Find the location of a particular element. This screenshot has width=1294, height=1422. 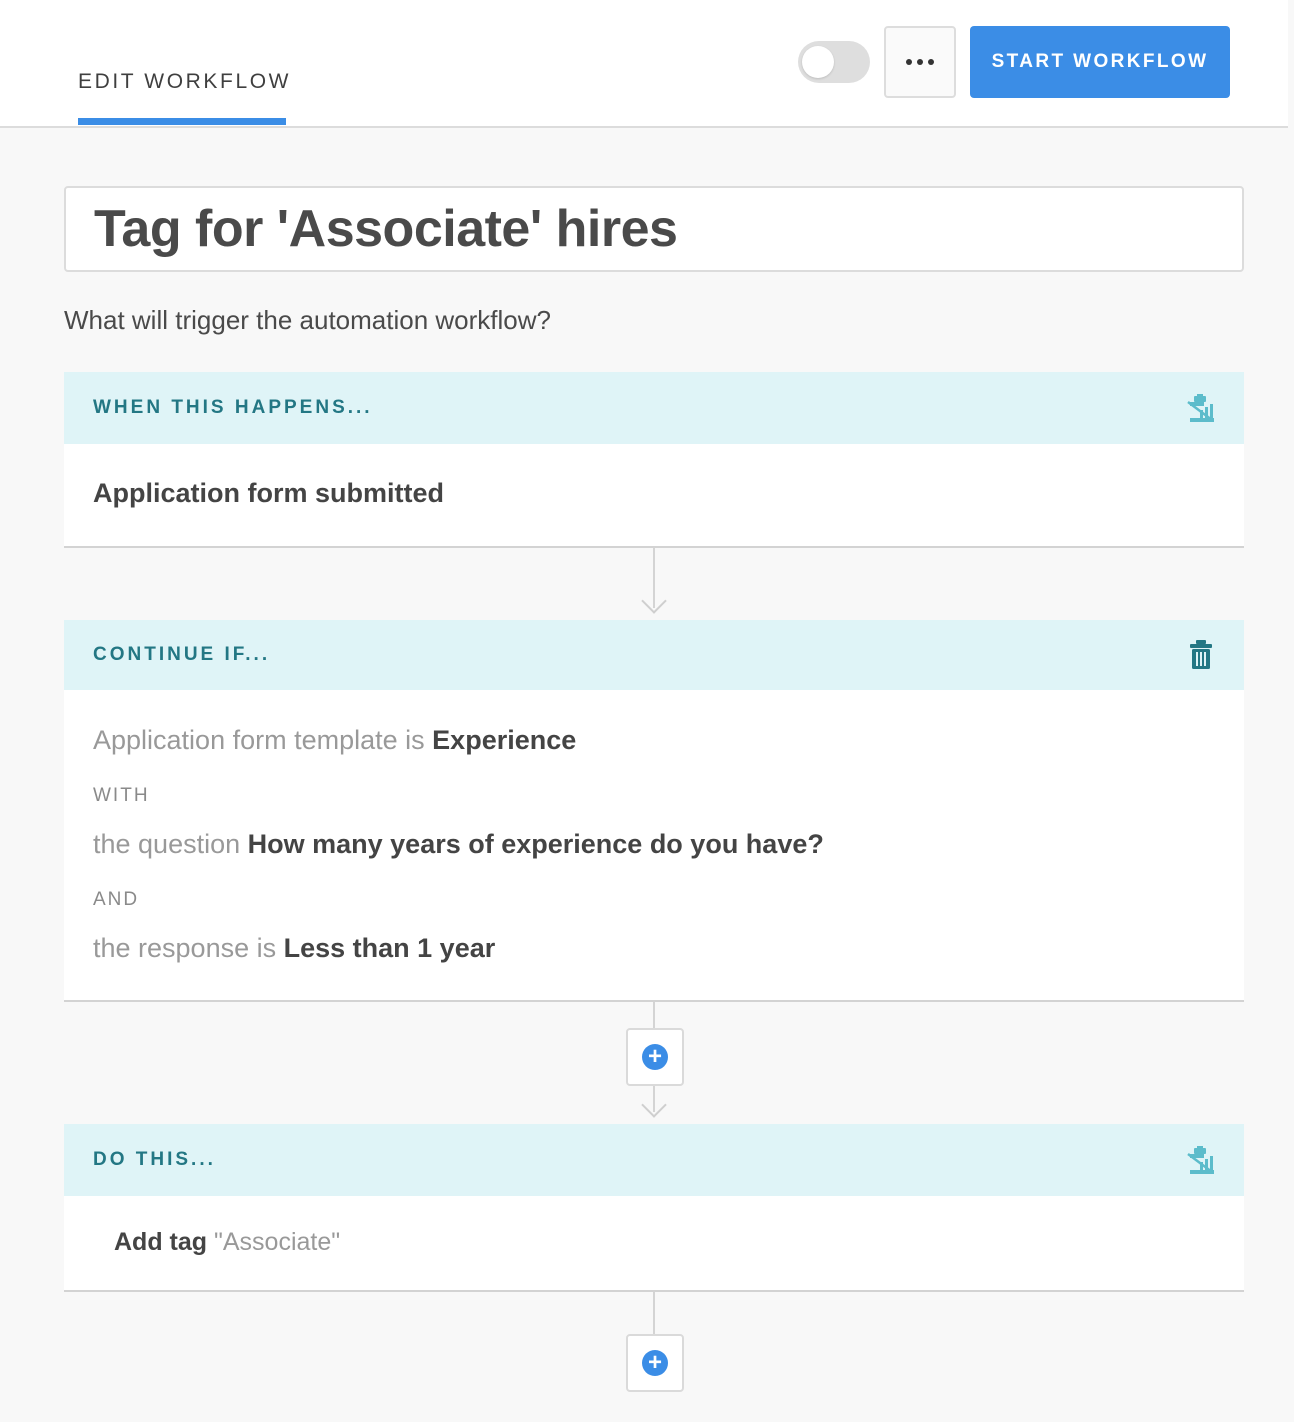

more-options-button is located at coordinates (920, 62).